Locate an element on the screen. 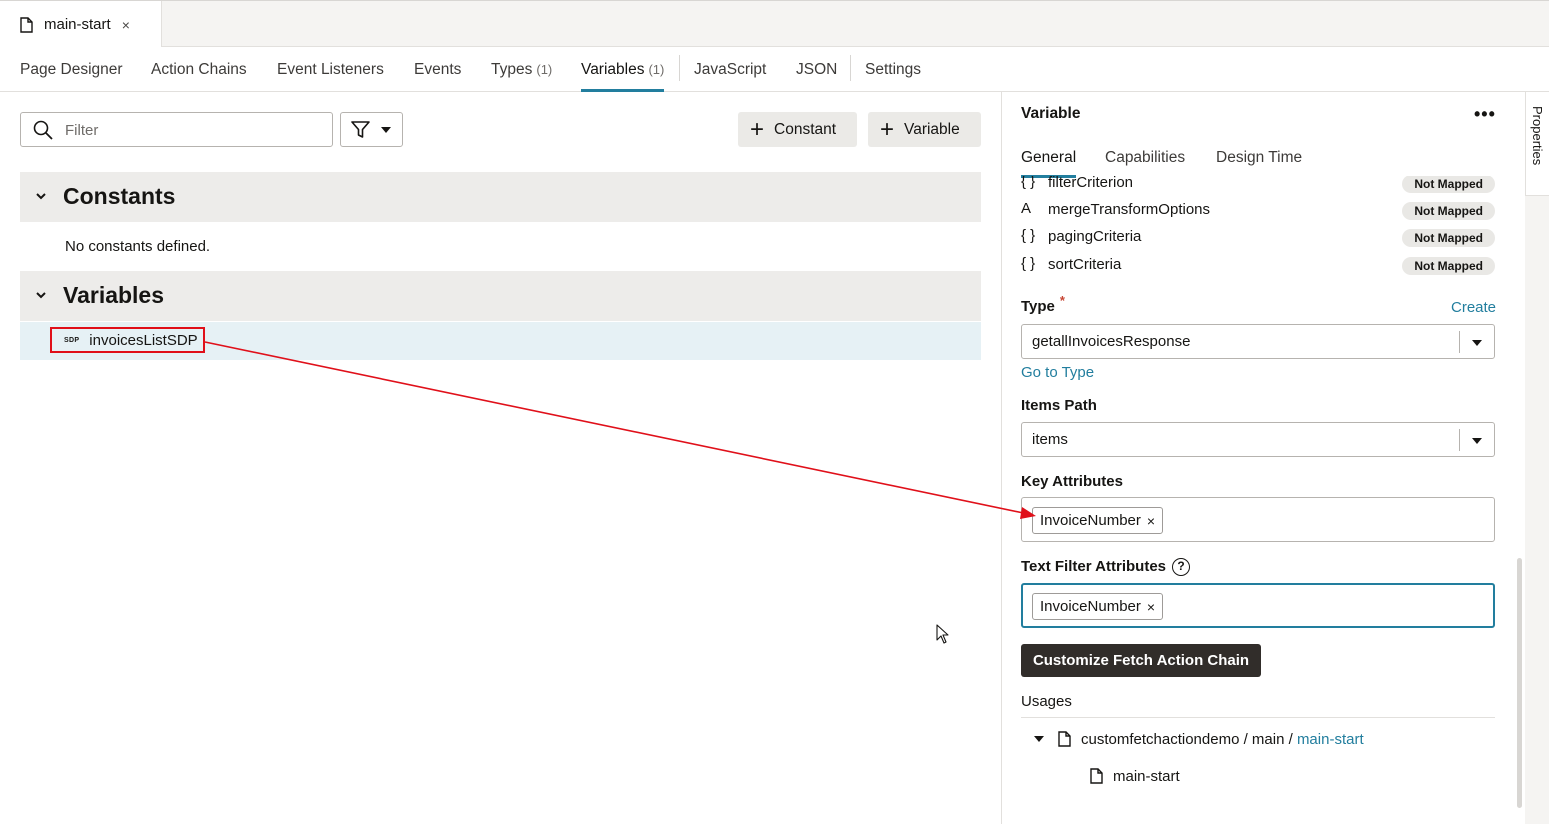  usage-link: main-start is located at coordinates (1330, 739).